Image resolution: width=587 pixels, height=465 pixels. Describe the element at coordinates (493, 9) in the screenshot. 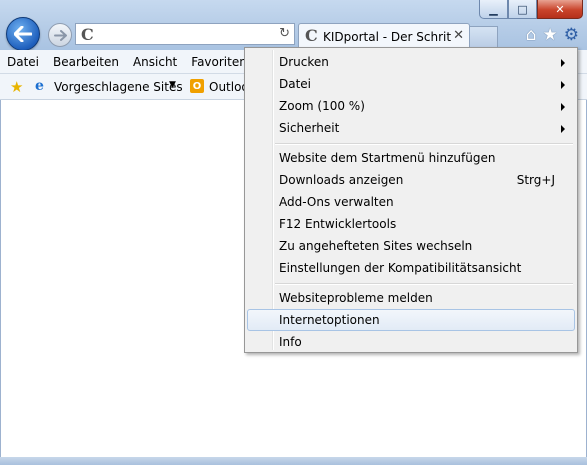

I see `minimize-button: ▁` at that location.